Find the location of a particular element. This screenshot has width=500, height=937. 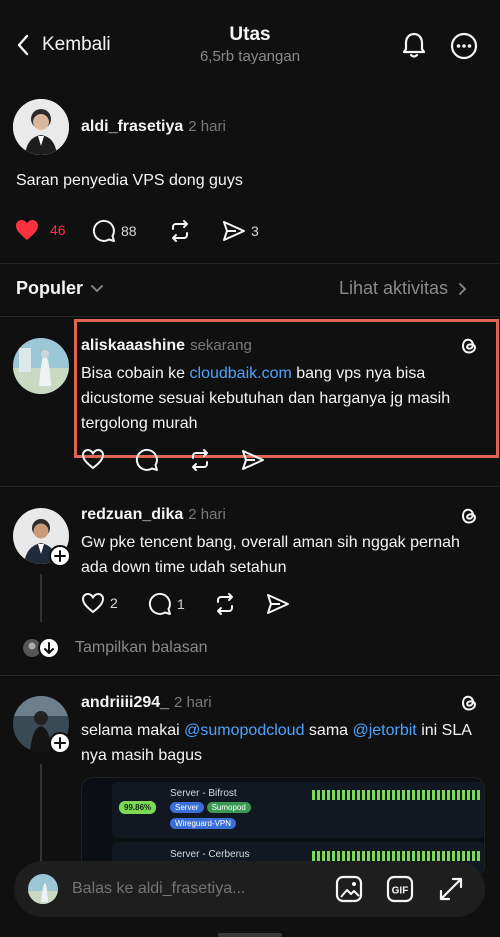

show-replies-button: Tampilkan balasan is located at coordinates (114, 648).